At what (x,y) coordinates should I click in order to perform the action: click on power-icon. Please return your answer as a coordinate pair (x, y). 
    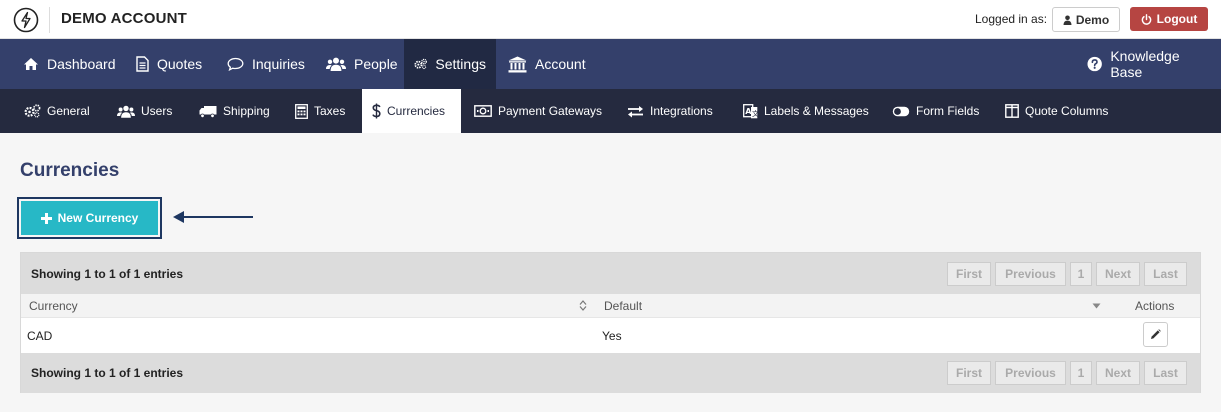
    Looking at the image, I should click on (1146, 19).